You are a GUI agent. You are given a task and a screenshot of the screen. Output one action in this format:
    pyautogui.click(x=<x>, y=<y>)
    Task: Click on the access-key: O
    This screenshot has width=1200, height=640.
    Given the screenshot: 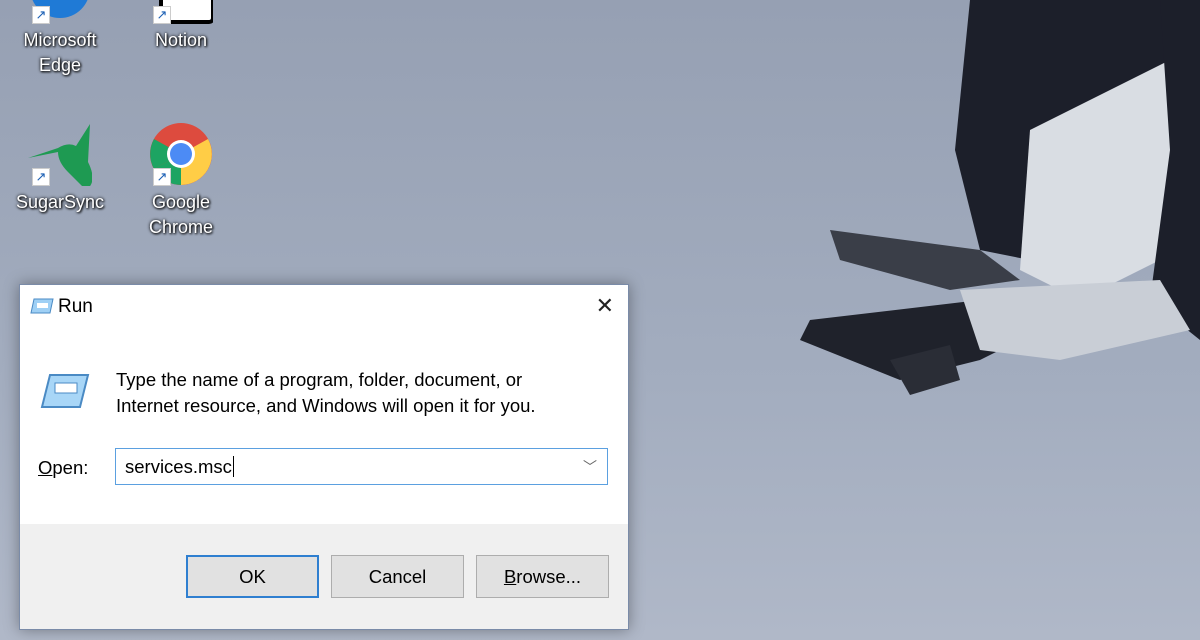 What is the action you would take?
    pyautogui.click(x=45, y=467)
    